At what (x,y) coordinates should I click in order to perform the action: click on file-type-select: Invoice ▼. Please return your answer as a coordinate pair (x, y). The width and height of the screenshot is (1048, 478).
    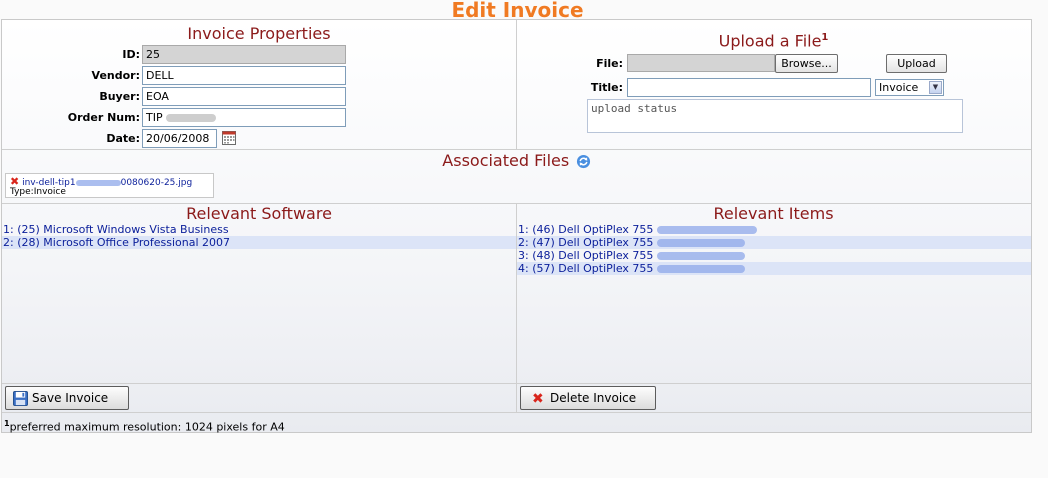
    Looking at the image, I should click on (909, 87).